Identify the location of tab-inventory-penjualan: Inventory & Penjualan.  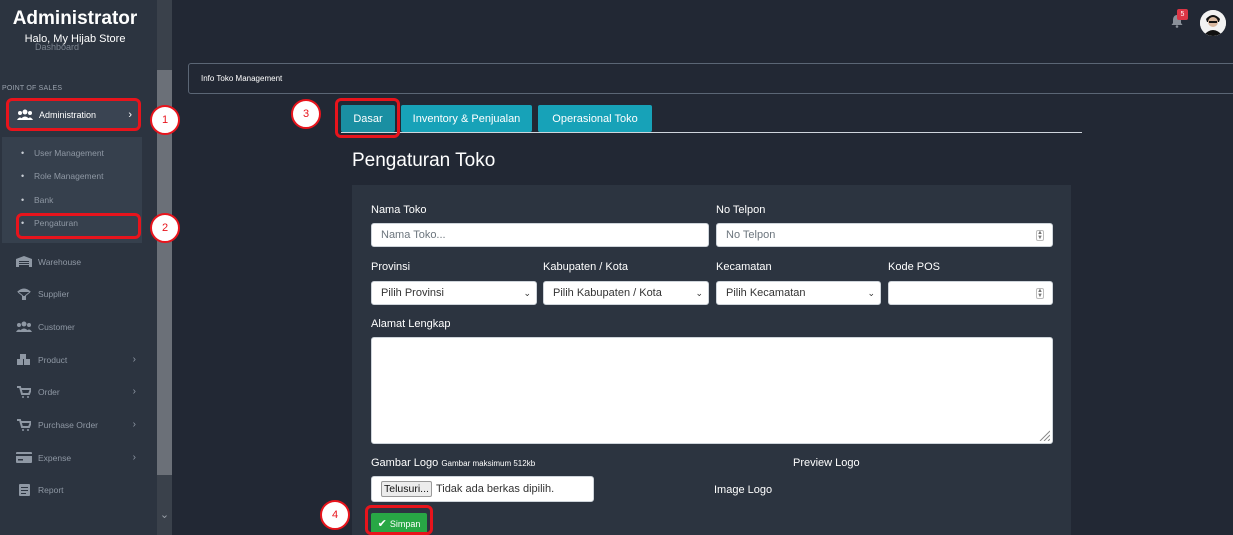
(466, 118).